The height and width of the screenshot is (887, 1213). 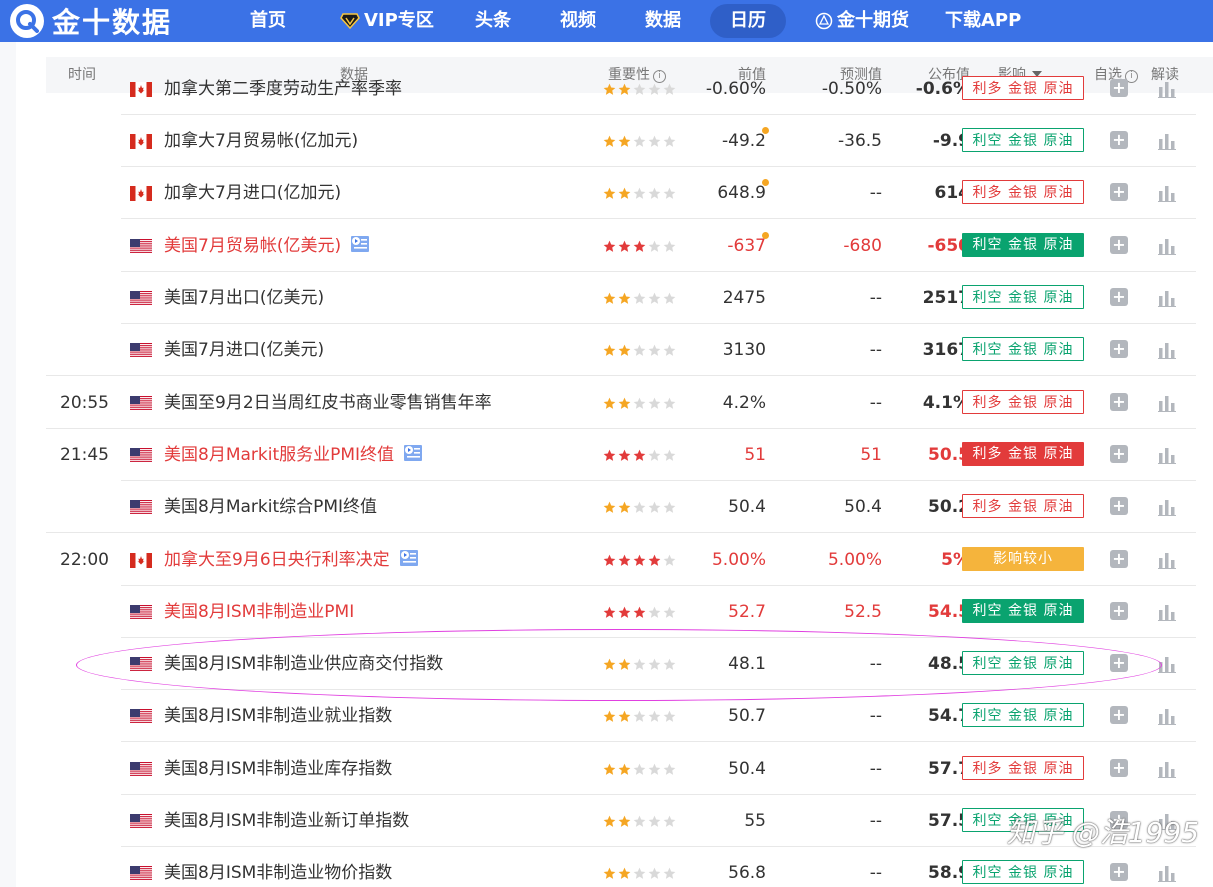 I want to click on previous-value: 56.8, so click(x=747, y=873).